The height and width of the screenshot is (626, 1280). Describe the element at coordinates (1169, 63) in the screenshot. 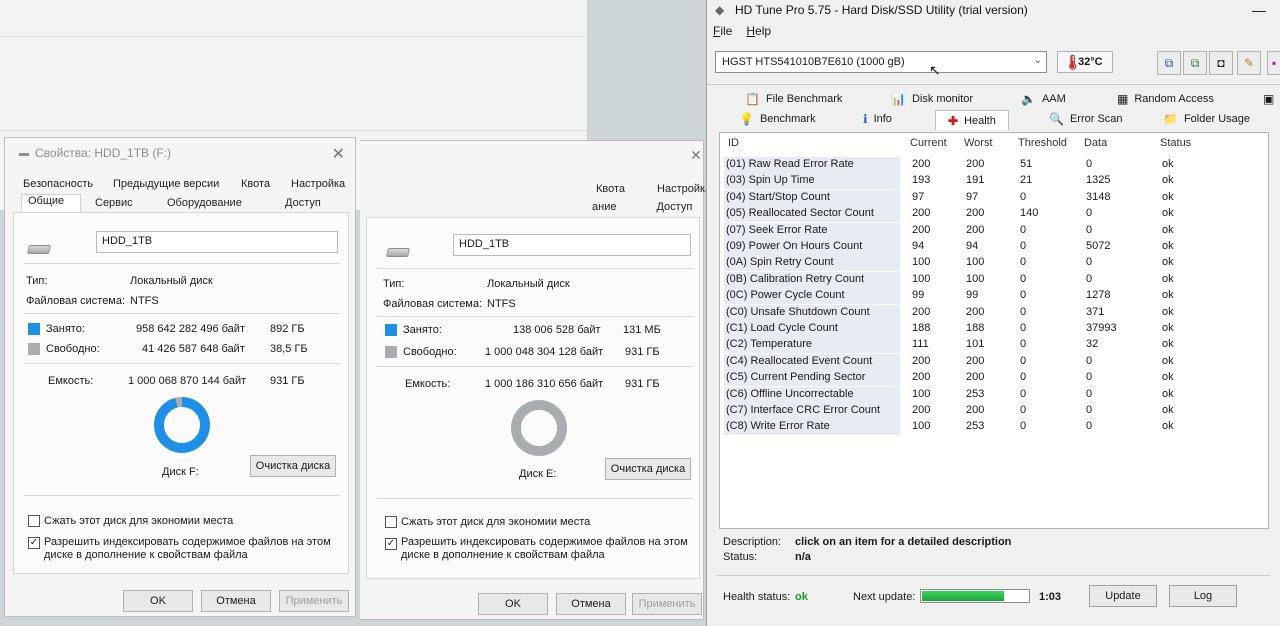

I see `copy-info-icon: ⧉` at that location.